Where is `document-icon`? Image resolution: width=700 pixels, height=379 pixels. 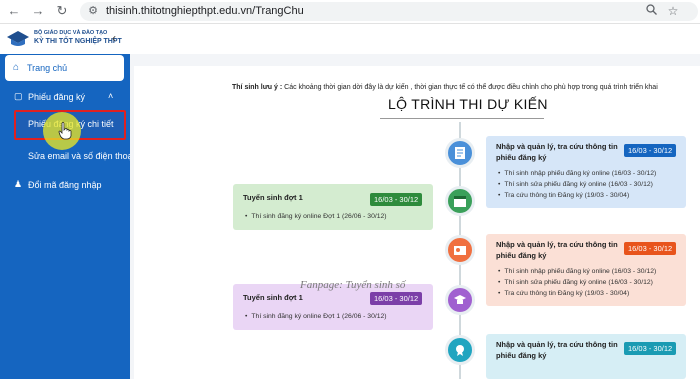 document-icon is located at coordinates (460, 153).